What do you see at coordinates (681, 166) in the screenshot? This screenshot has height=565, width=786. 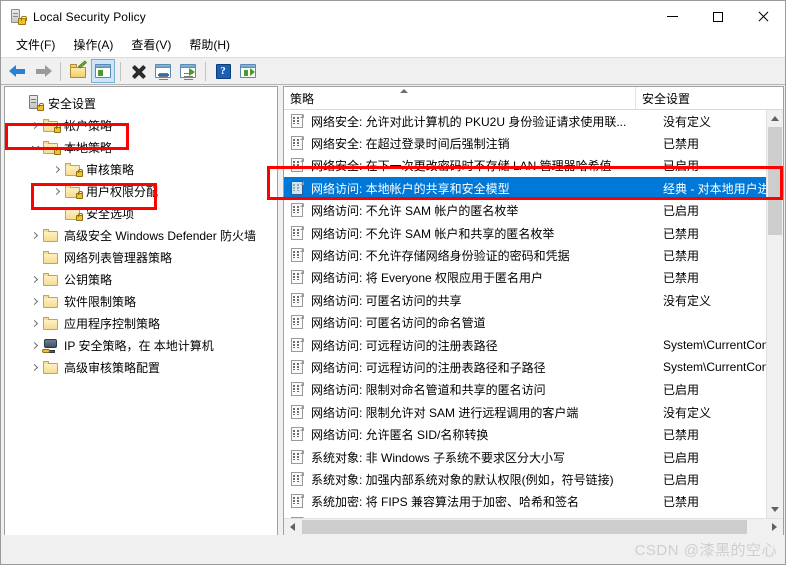 I see `policy-setting: 已启用` at bounding box center [681, 166].